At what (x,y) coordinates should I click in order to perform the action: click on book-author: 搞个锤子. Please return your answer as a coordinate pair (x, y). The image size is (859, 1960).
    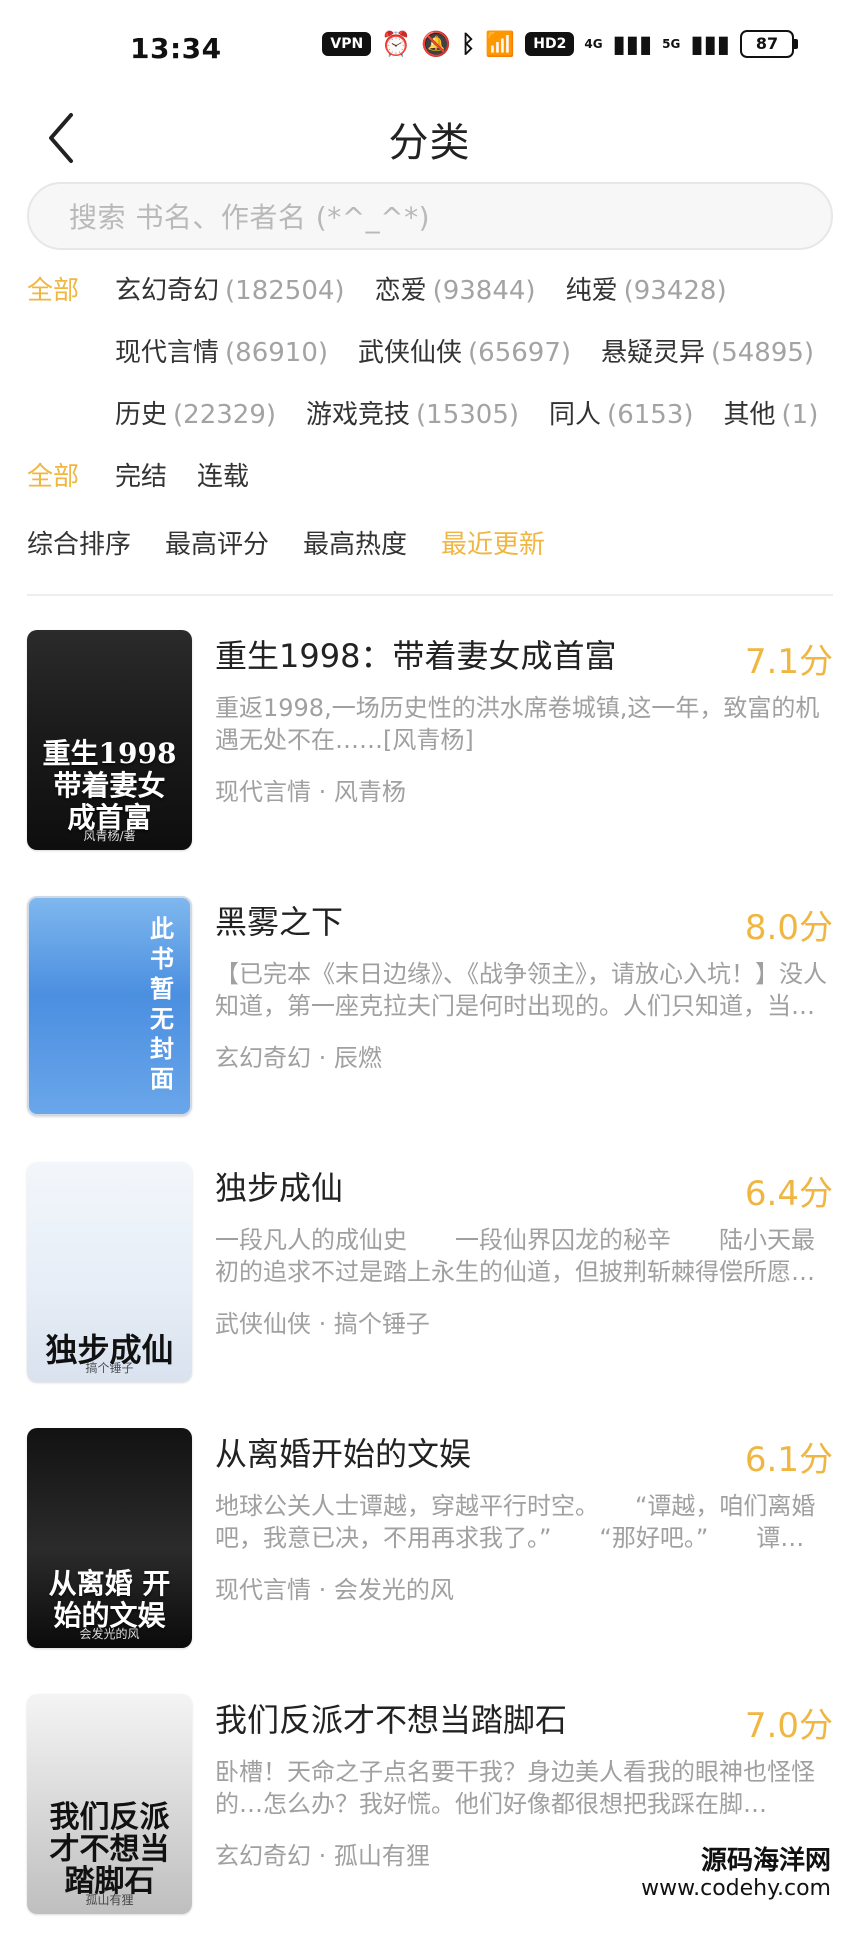
    Looking at the image, I should click on (381, 1324).